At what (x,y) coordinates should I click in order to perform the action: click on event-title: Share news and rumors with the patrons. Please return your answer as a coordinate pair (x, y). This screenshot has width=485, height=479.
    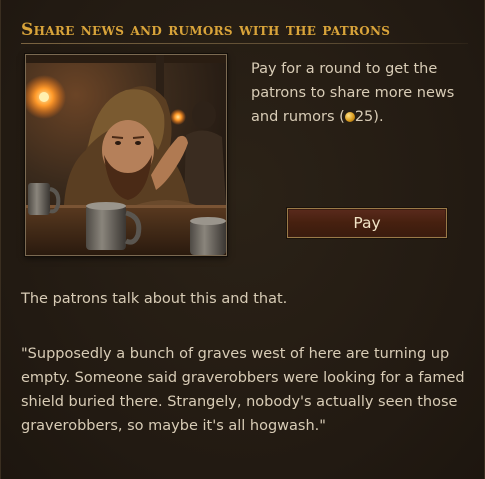
    Looking at the image, I should click on (206, 30).